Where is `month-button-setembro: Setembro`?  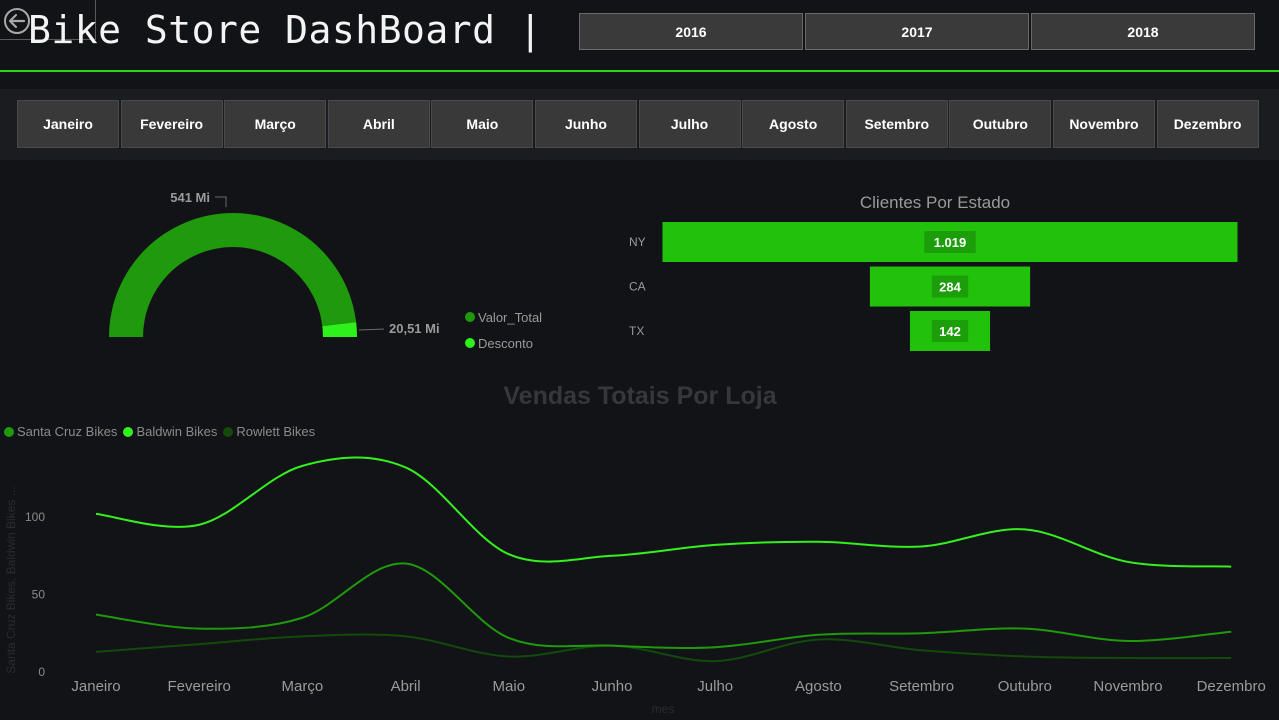 month-button-setembro: Setembro is located at coordinates (896, 124).